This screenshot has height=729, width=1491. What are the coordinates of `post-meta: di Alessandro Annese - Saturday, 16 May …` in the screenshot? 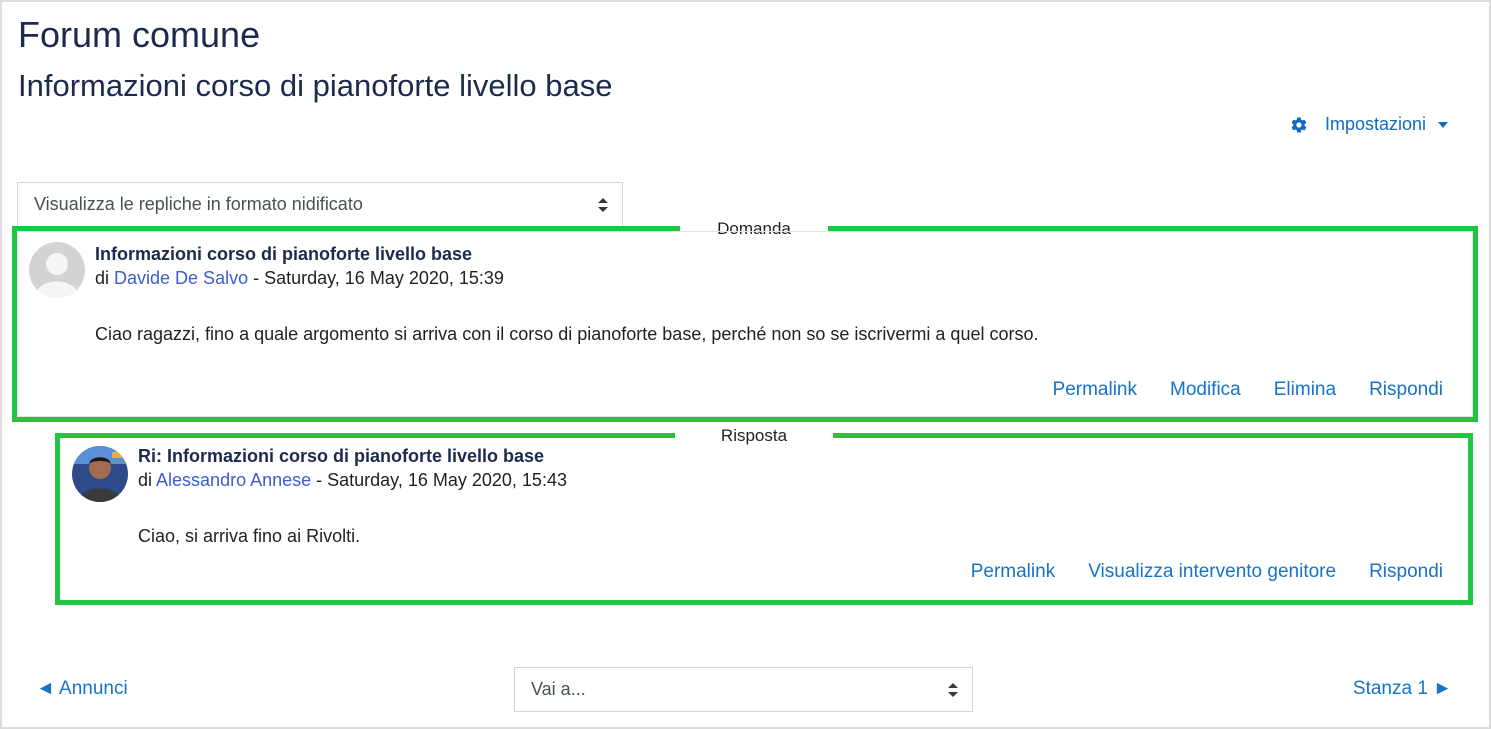 It's located at (352, 480).